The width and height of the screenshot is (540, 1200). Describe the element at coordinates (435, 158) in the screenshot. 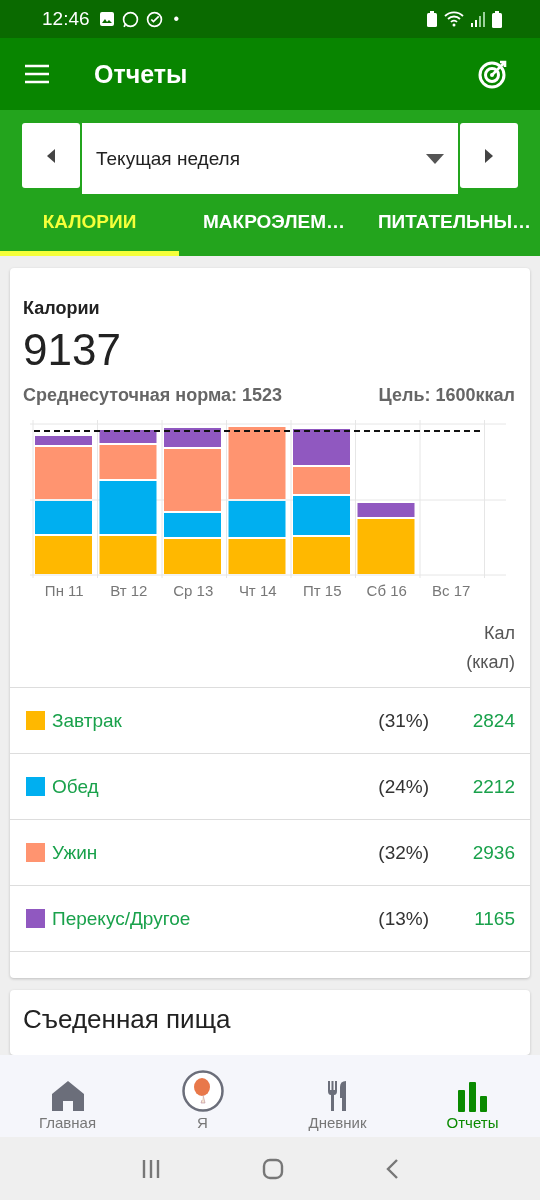

I see `caret-icon` at that location.